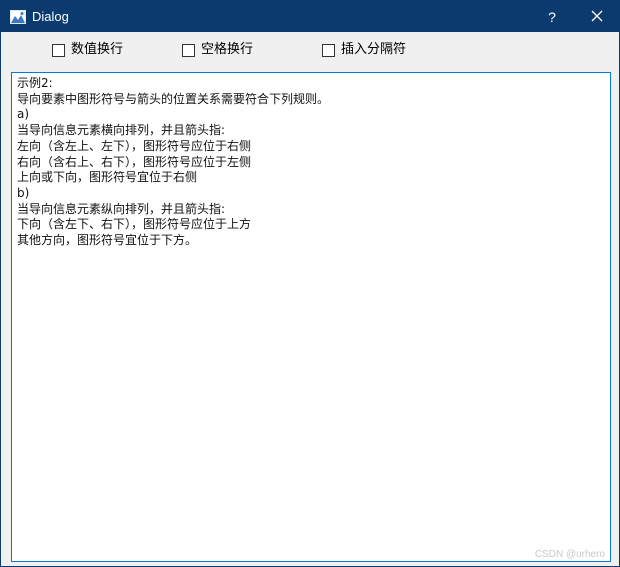 The image size is (620, 567). What do you see at coordinates (310, 16) in the screenshot?
I see `title-bar: Dialog ?` at bounding box center [310, 16].